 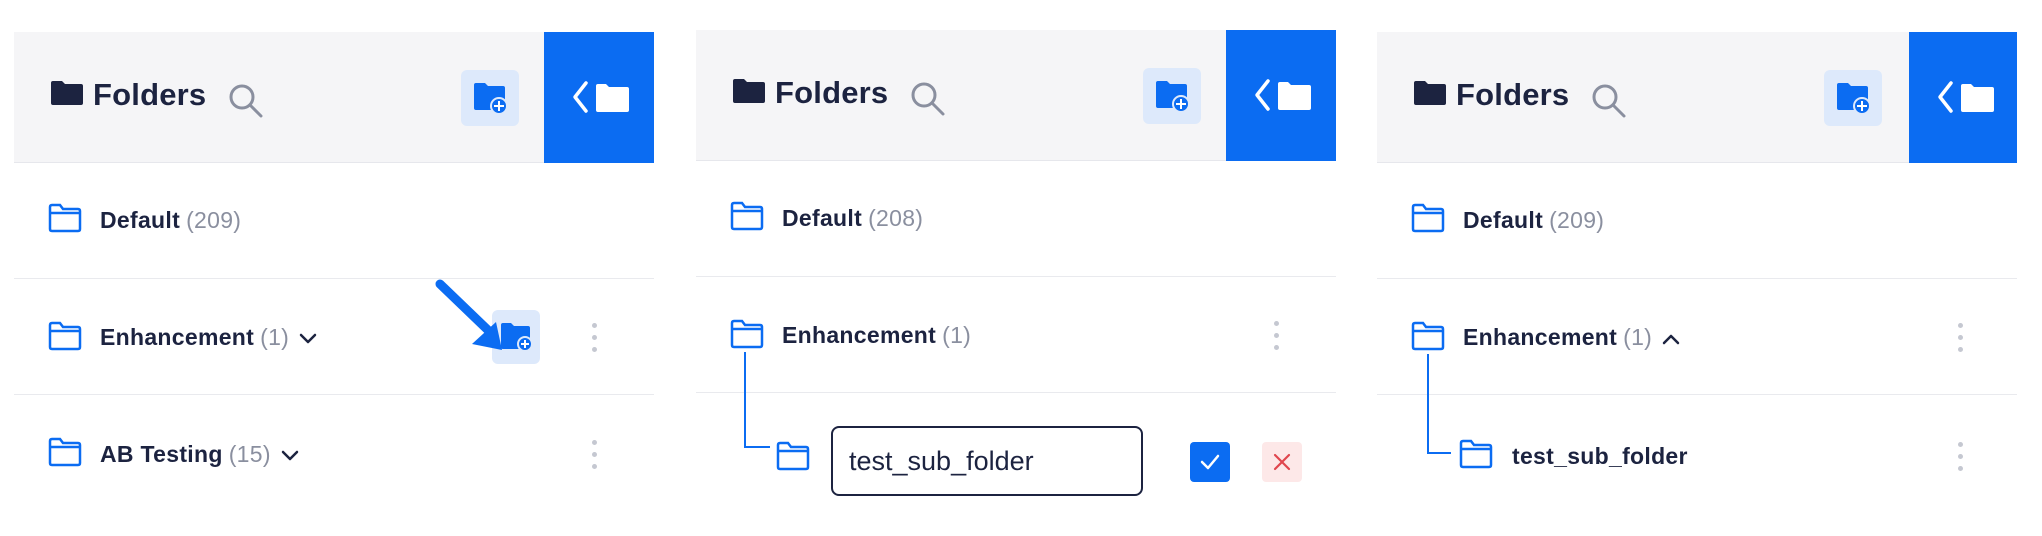 I want to click on chevron-up-icon, so click(x=1671, y=339).